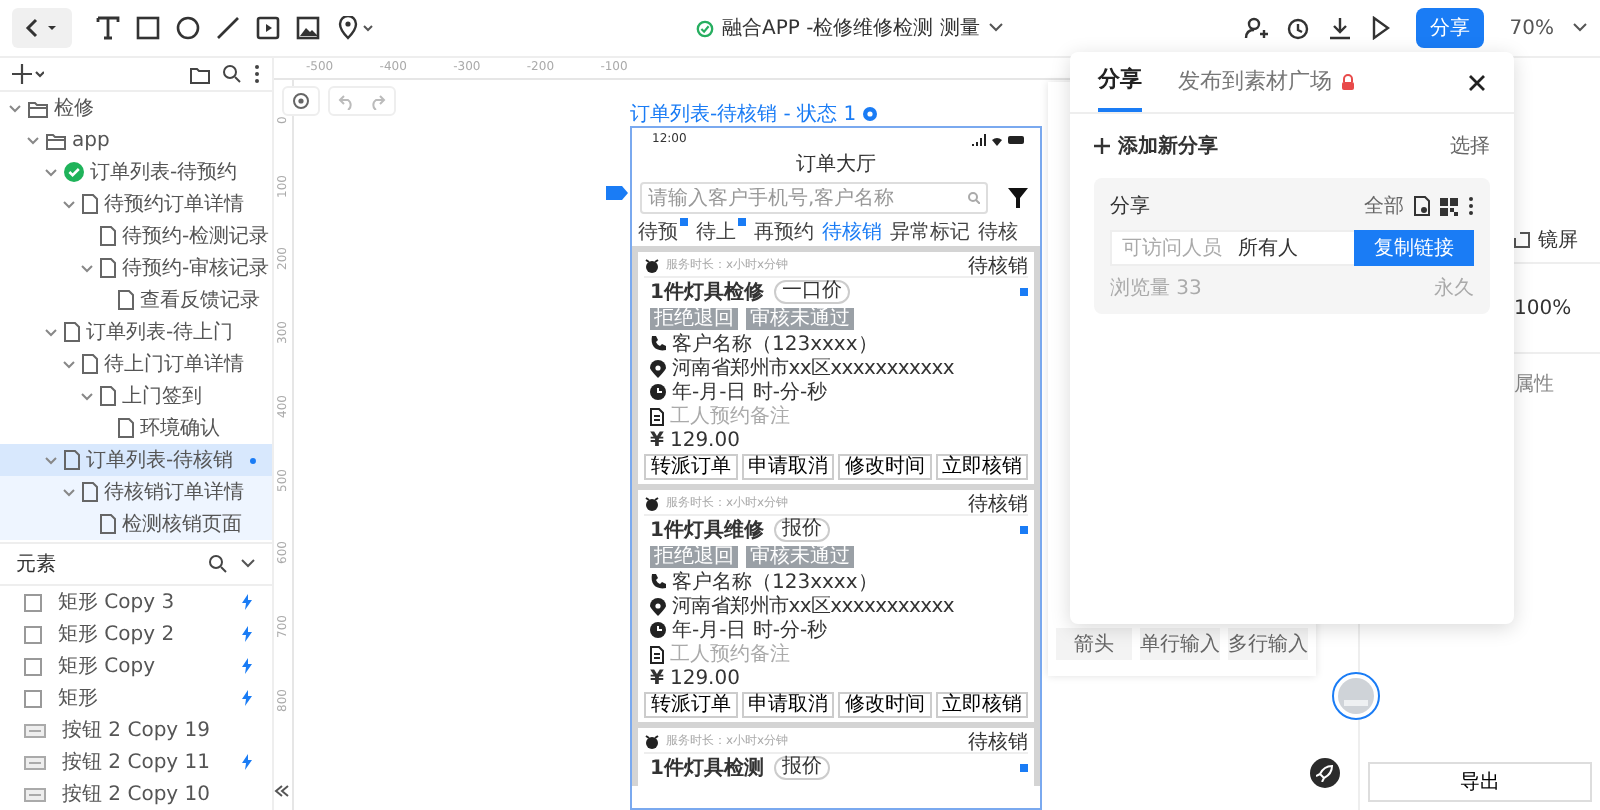 The image size is (1600, 810). Describe the element at coordinates (663, 232) in the screenshot. I see `tab: 待预` at that location.